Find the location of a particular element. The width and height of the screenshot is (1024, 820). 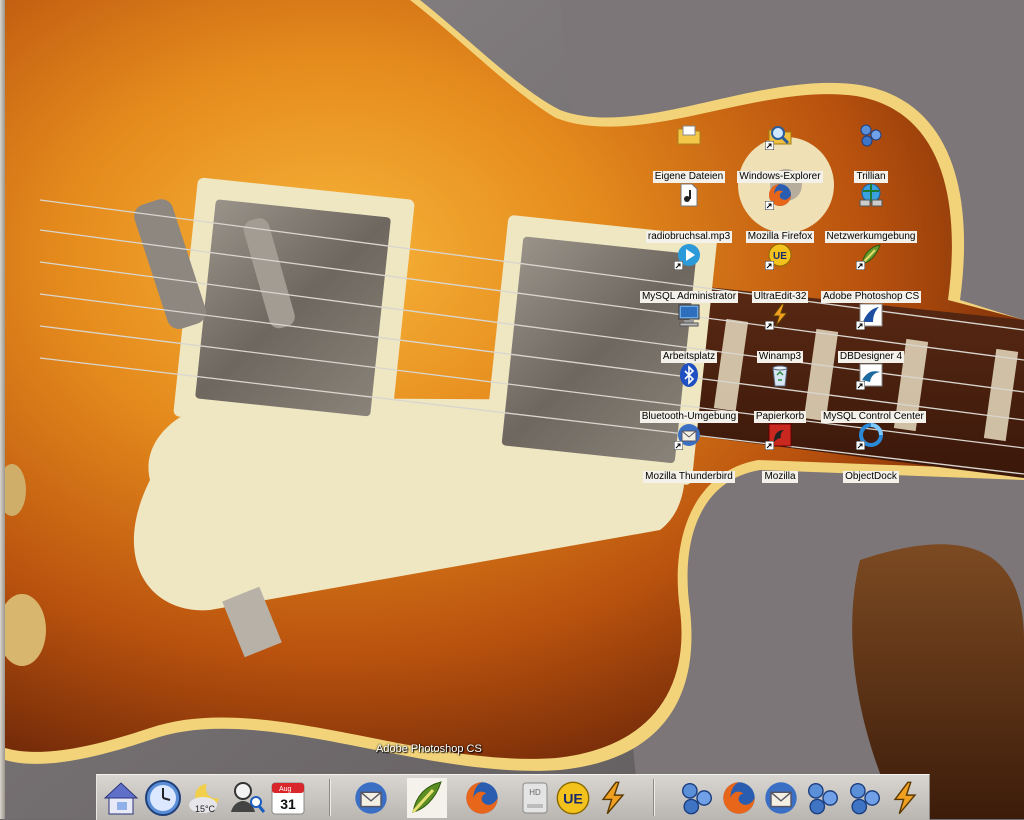

calendar-icon: Aug 31 is located at coordinates (288, 798).